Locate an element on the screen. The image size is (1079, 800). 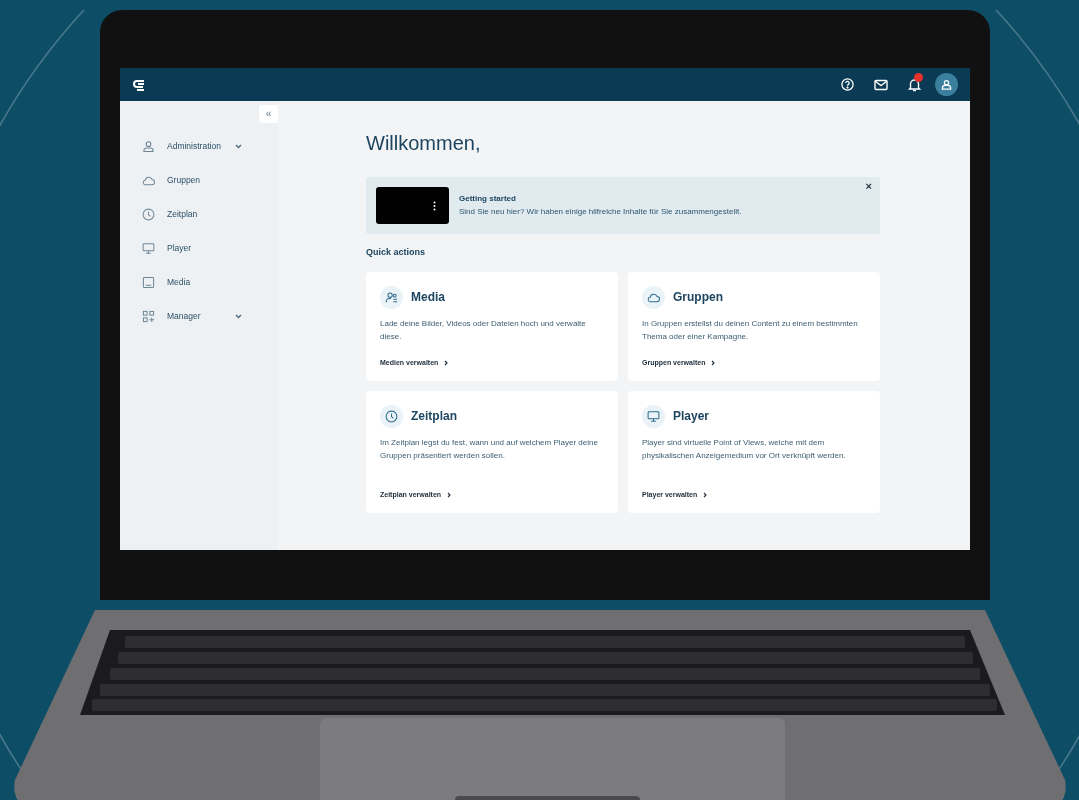
close-button: × is located at coordinates (868, 186).